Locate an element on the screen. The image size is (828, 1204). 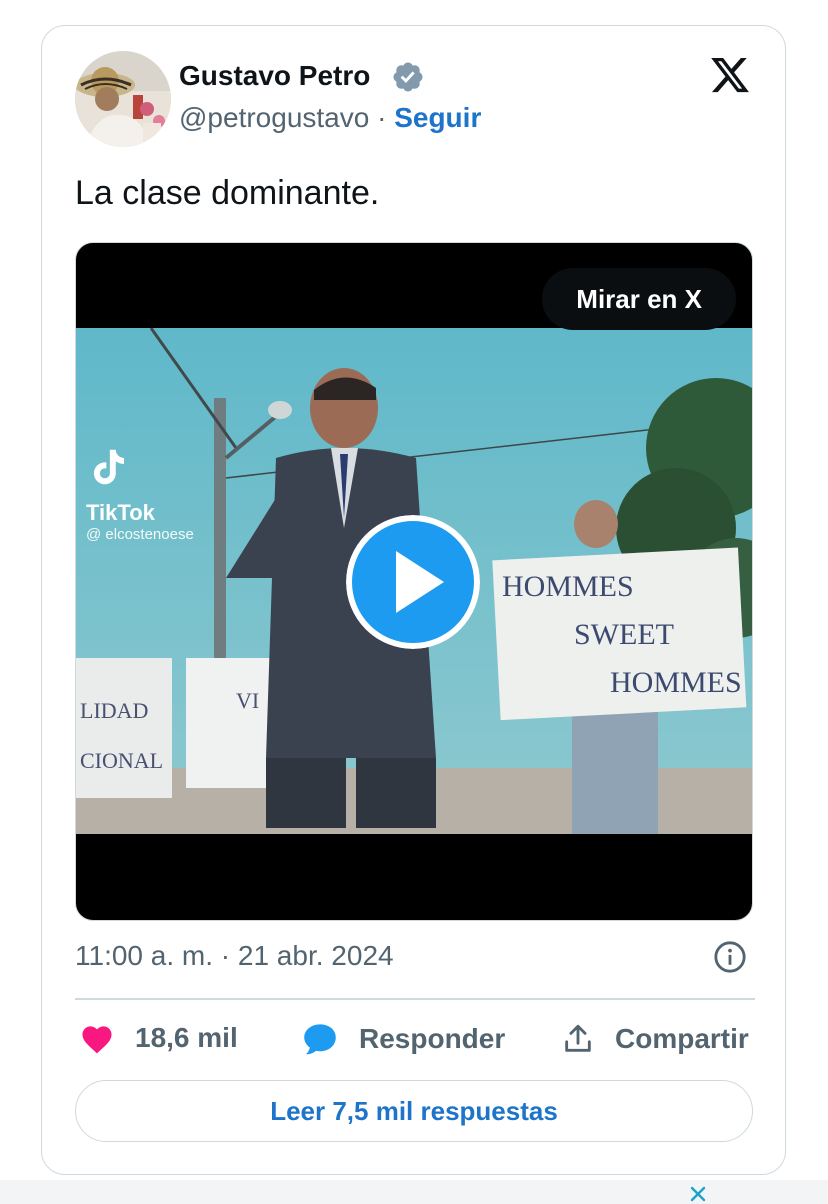
tiktok-icon is located at coordinates (109, 467).